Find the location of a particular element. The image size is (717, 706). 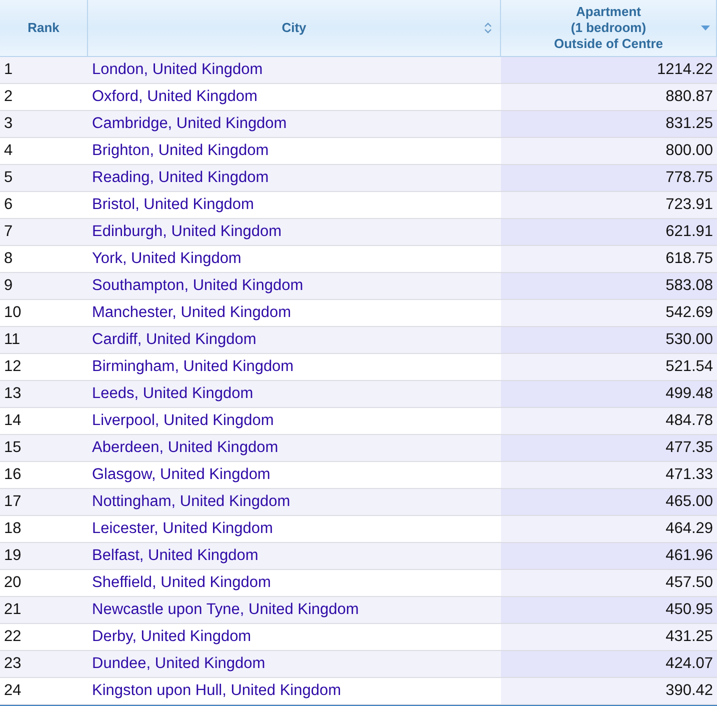

price-cell: 450.95 is located at coordinates (689, 610).